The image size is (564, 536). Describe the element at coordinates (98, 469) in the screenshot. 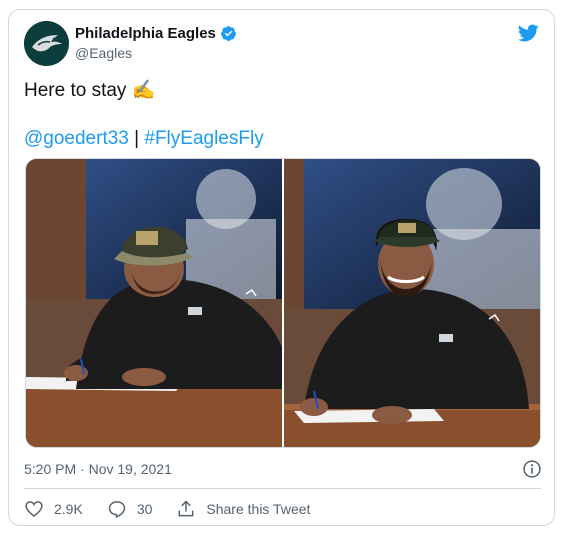

I see `timestamp: 5:20 PM · Nov 19, 2021` at that location.